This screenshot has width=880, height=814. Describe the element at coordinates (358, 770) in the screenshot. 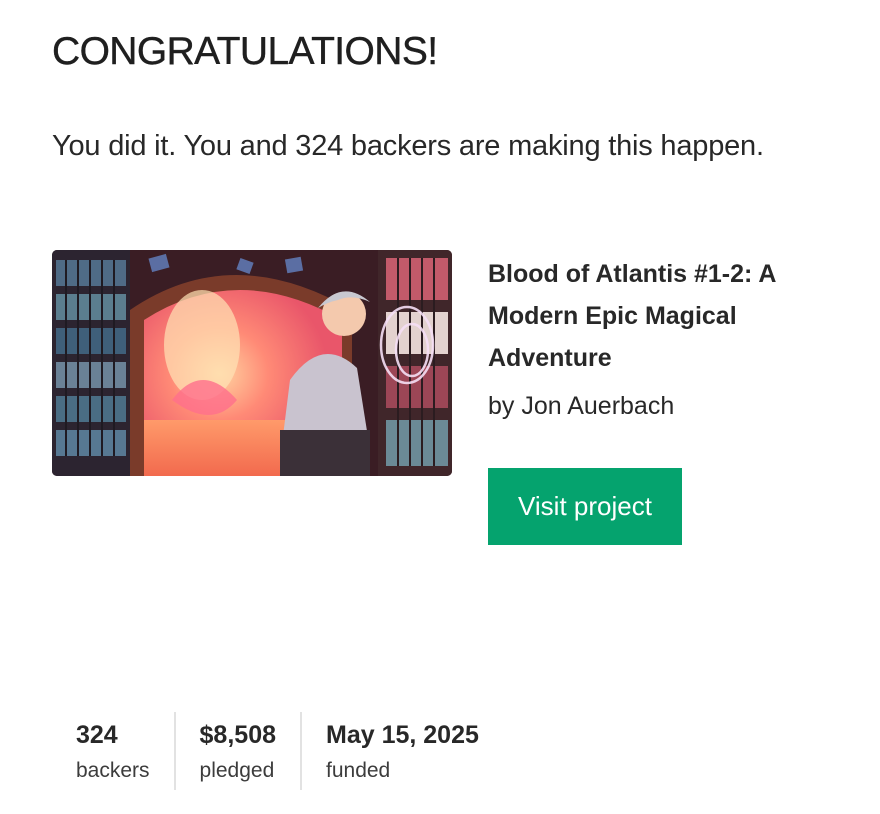

I see `stat-funded-label: funded` at that location.